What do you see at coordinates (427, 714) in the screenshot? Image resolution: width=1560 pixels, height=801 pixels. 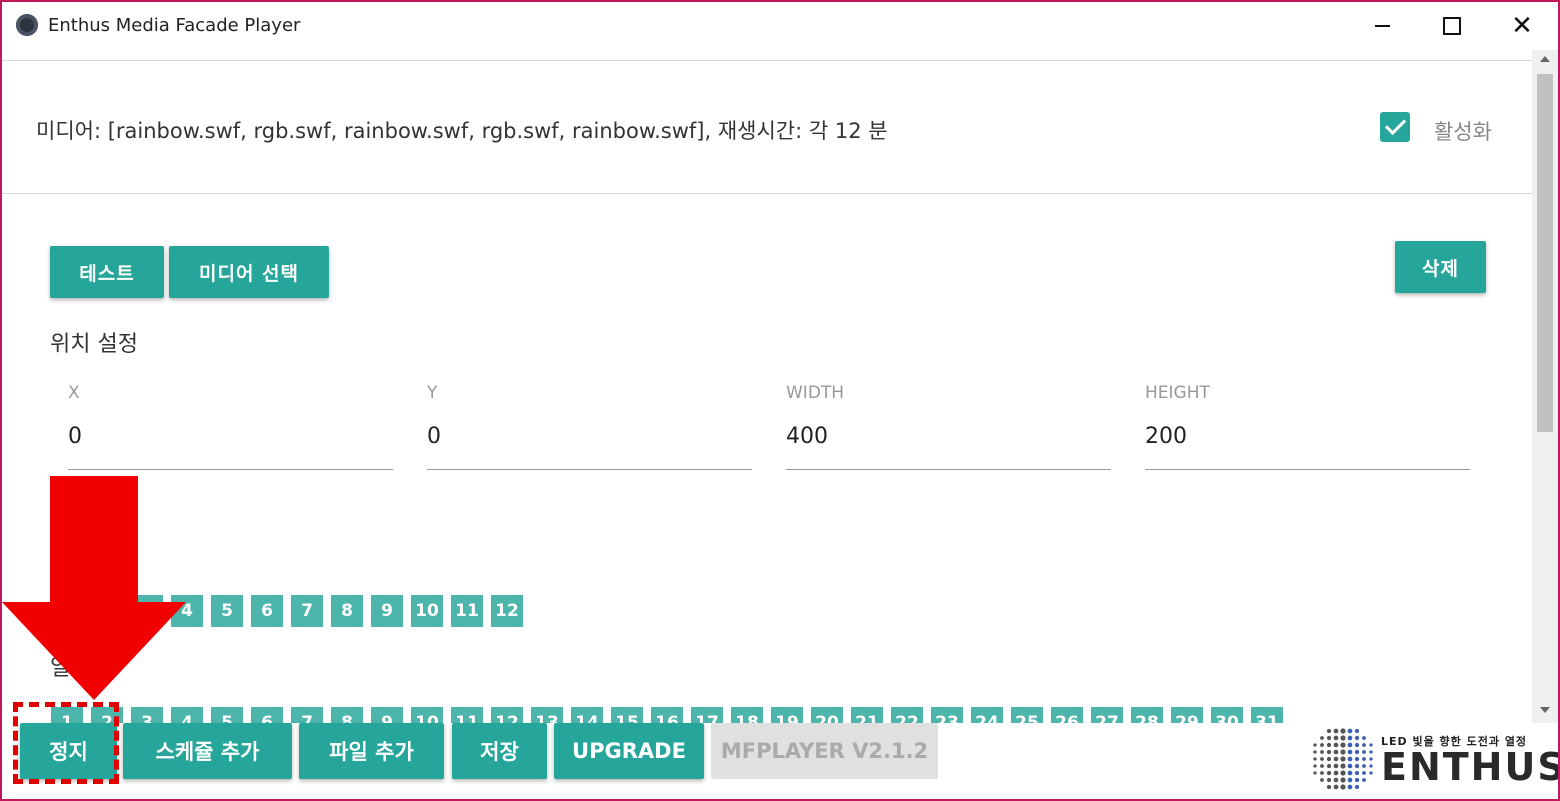 I see `day-chip: 10` at bounding box center [427, 714].